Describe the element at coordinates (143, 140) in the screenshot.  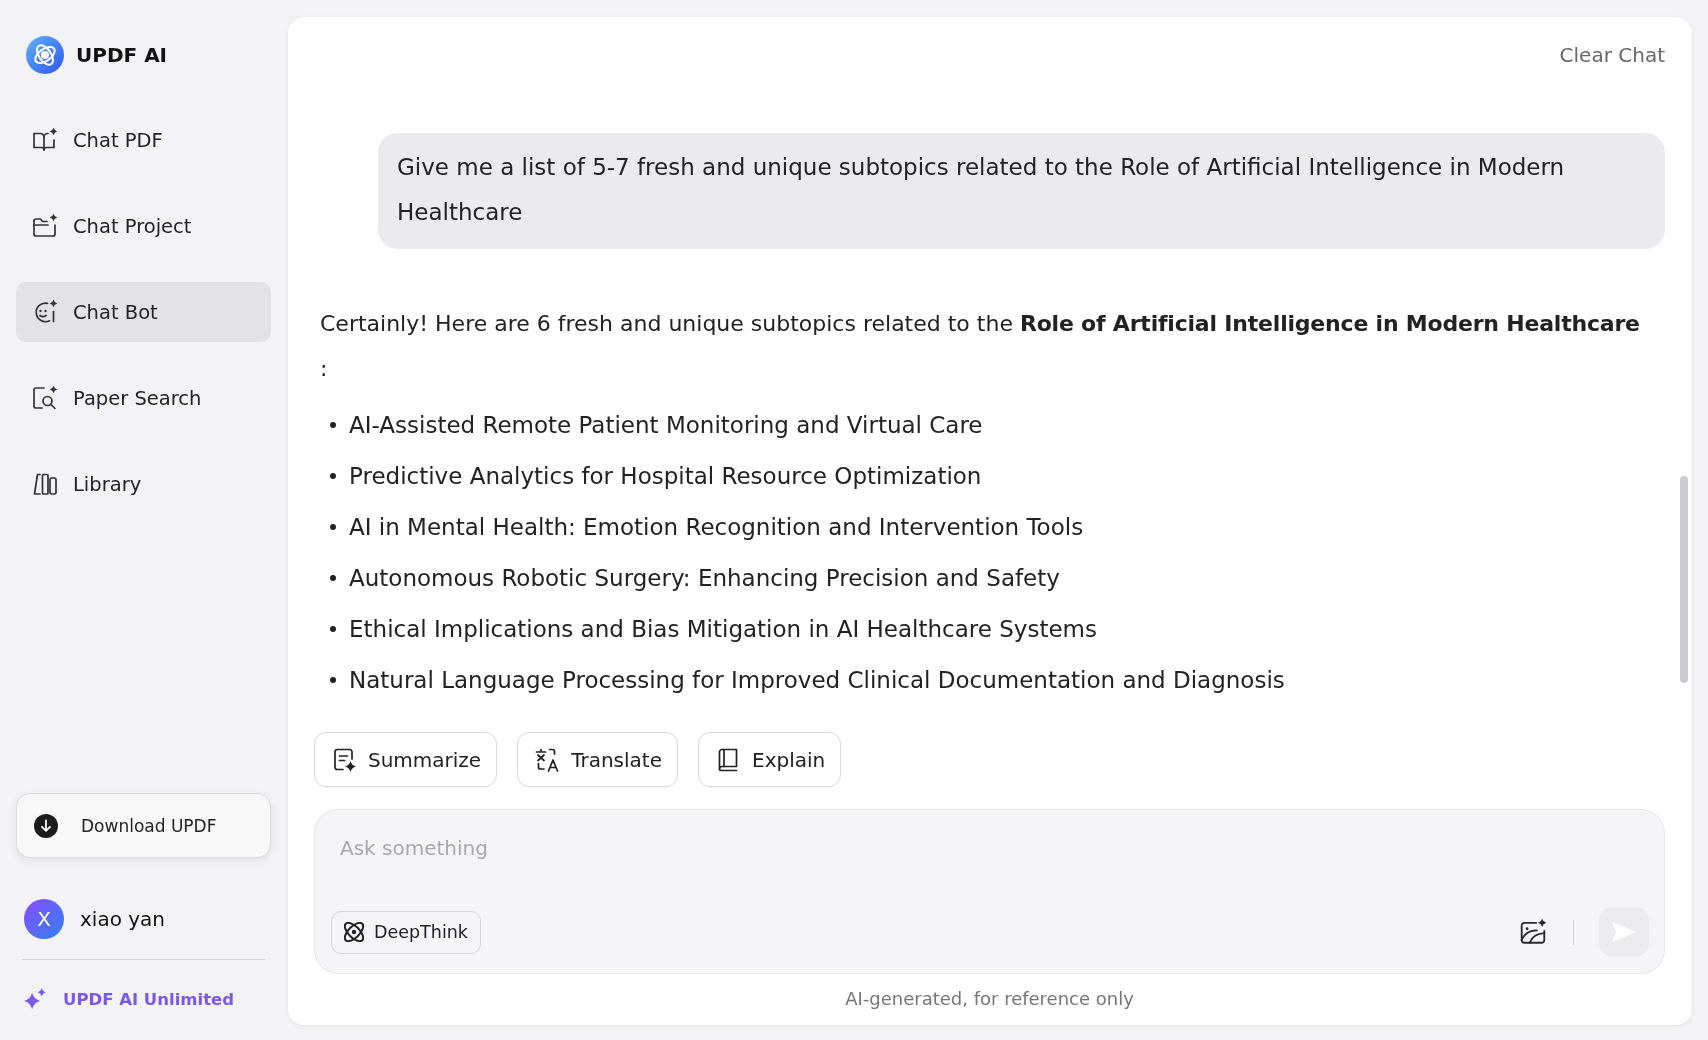
I see `sidebar-item: Chat PDF` at that location.